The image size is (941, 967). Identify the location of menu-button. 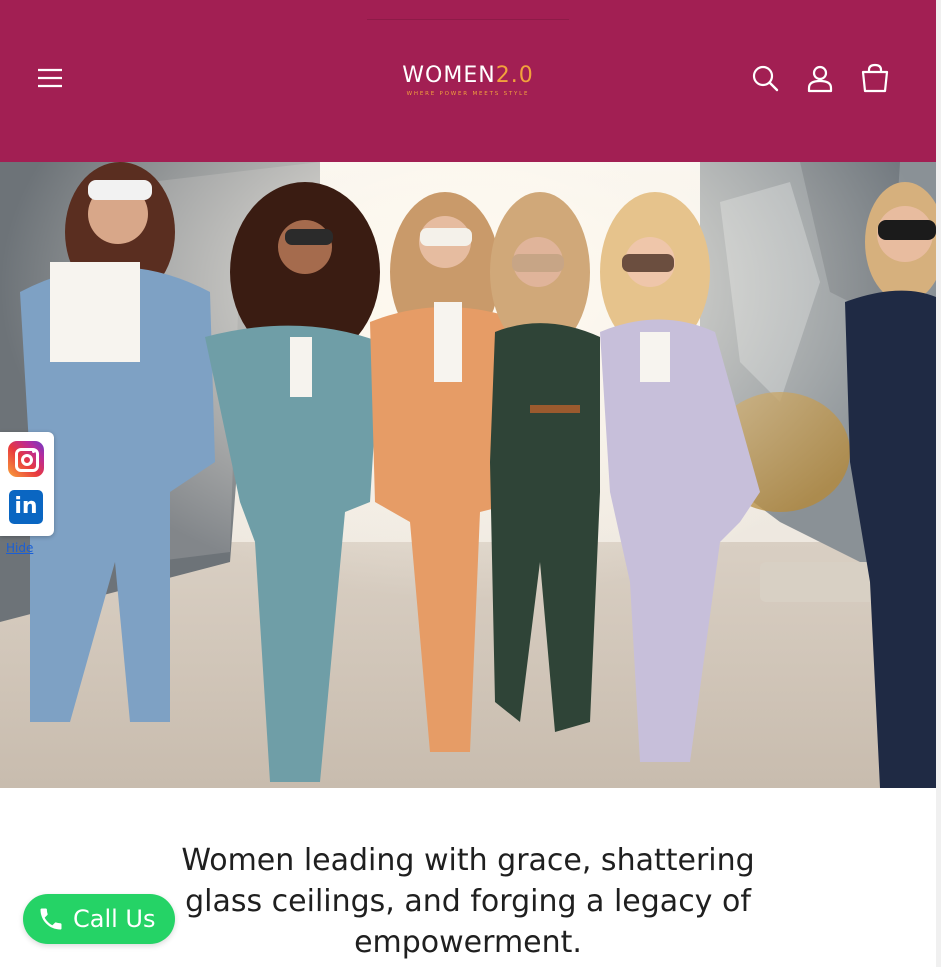
(51, 79).